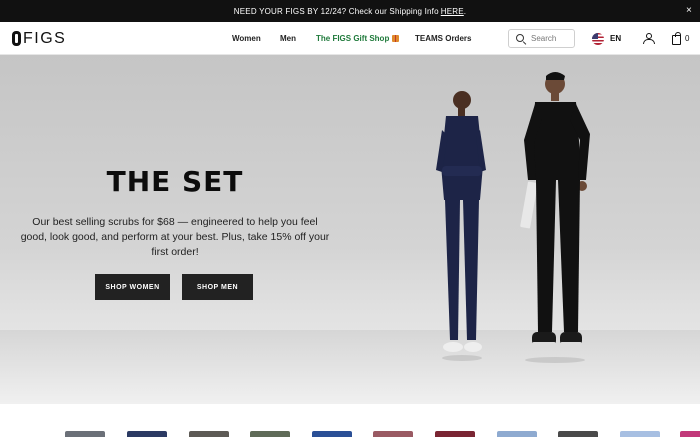 The width and height of the screenshot is (700, 437). What do you see at coordinates (16, 38) in the screenshot?
I see `logo-mark-icon` at bounding box center [16, 38].